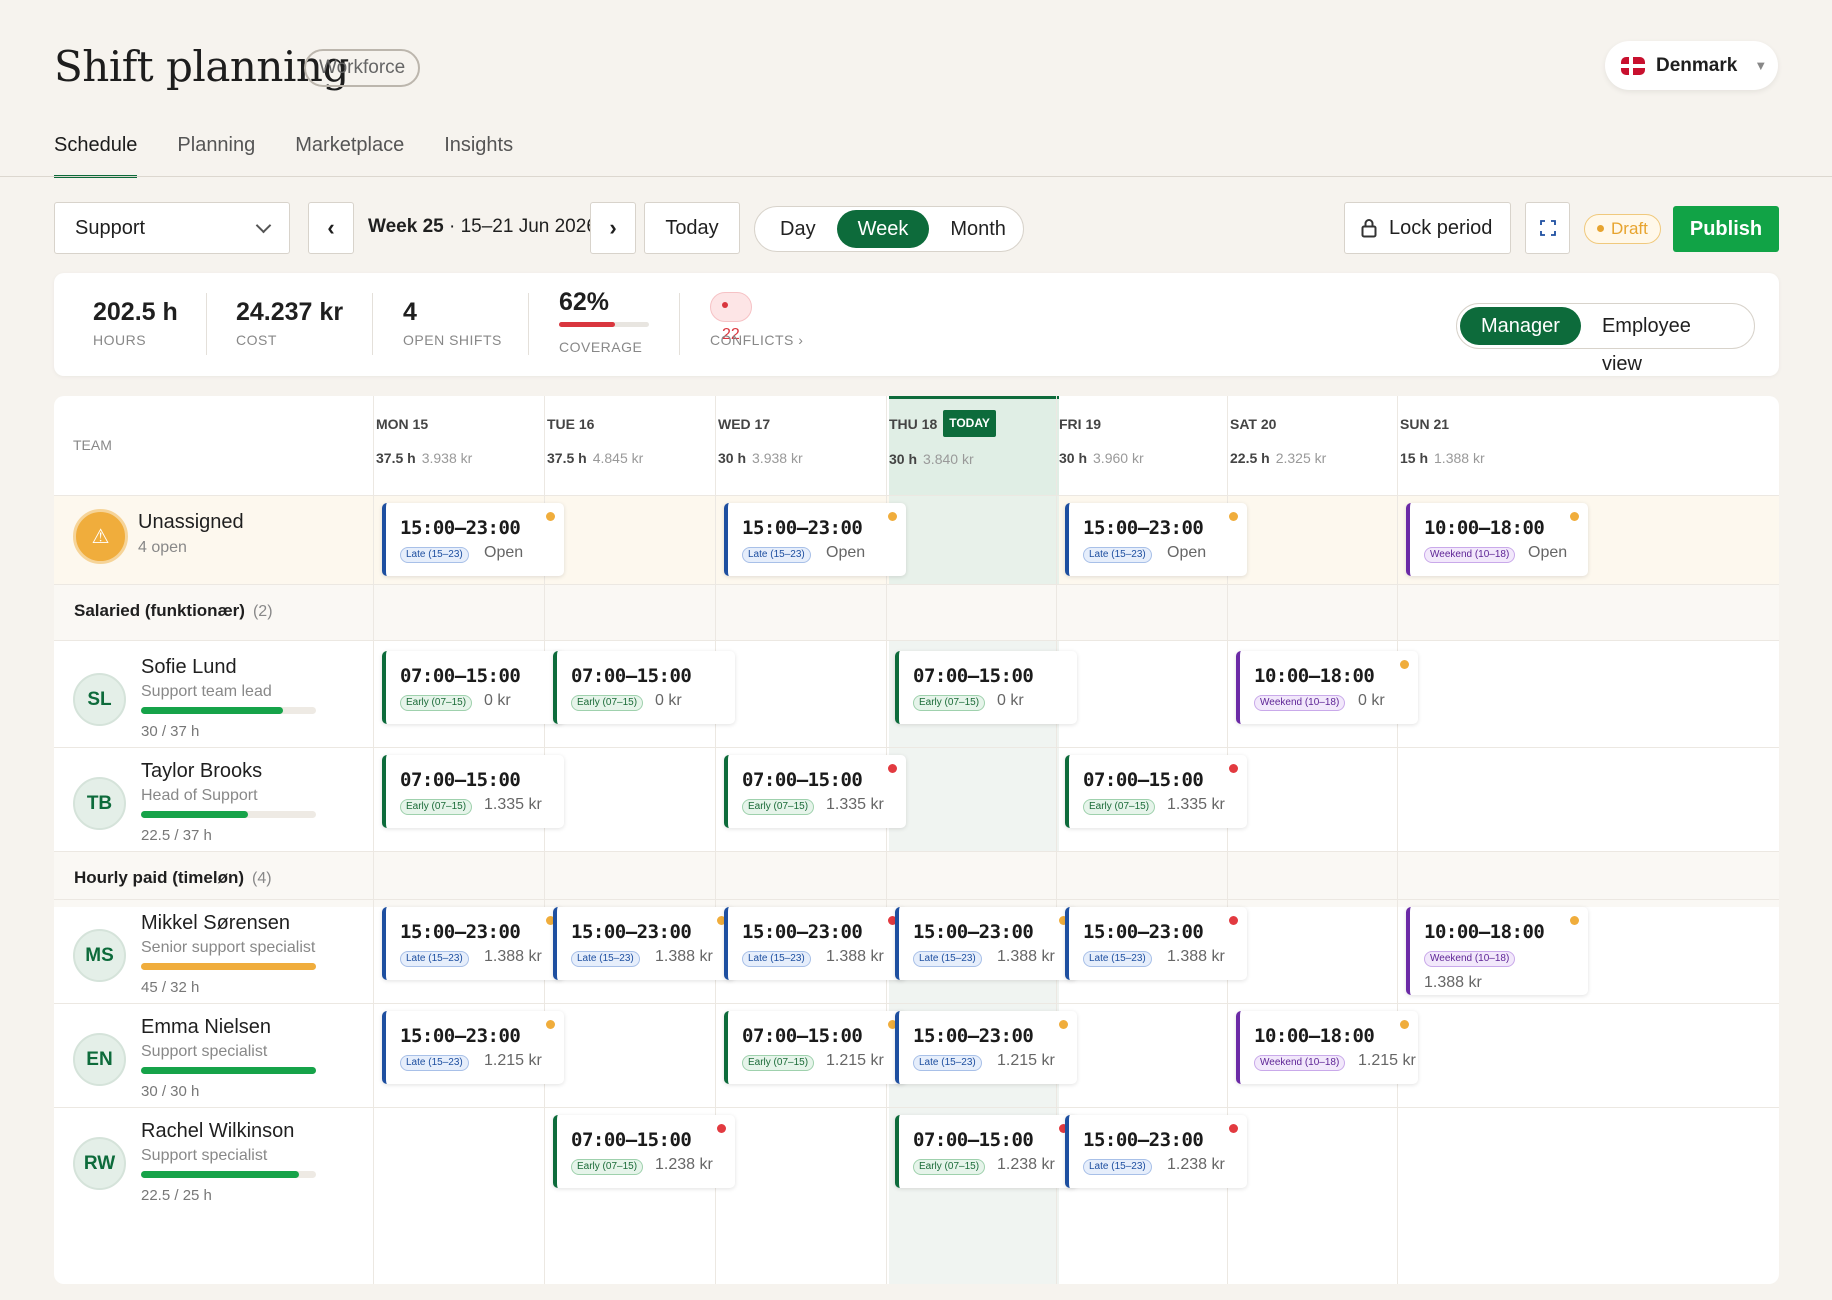 This screenshot has height=1300, width=1832. What do you see at coordinates (692, 228) in the screenshot?
I see `today-button: Today` at bounding box center [692, 228].